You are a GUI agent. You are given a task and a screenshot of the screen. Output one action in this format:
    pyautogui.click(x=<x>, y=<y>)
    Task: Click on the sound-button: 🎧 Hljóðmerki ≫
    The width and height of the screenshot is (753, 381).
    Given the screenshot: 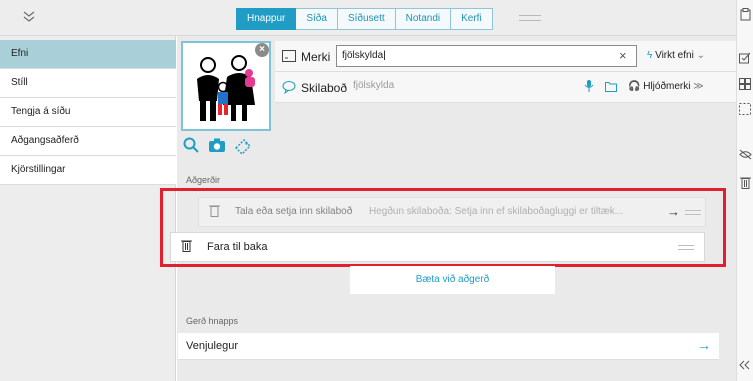 What is the action you would take?
    pyautogui.click(x=666, y=86)
    